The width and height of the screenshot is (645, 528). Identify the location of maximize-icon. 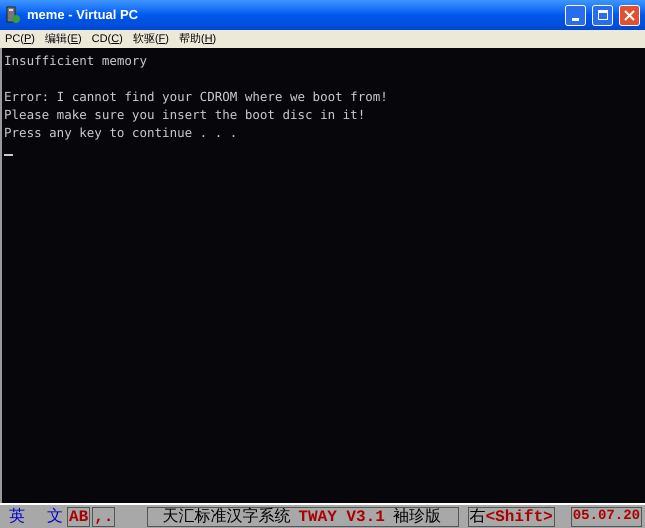
(603, 15).